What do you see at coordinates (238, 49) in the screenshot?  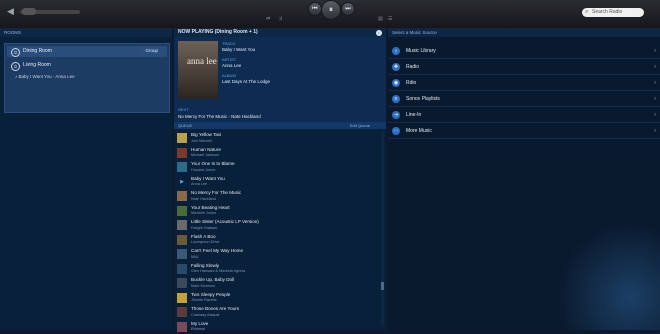 I see `track-value: Baby I Want You` at bounding box center [238, 49].